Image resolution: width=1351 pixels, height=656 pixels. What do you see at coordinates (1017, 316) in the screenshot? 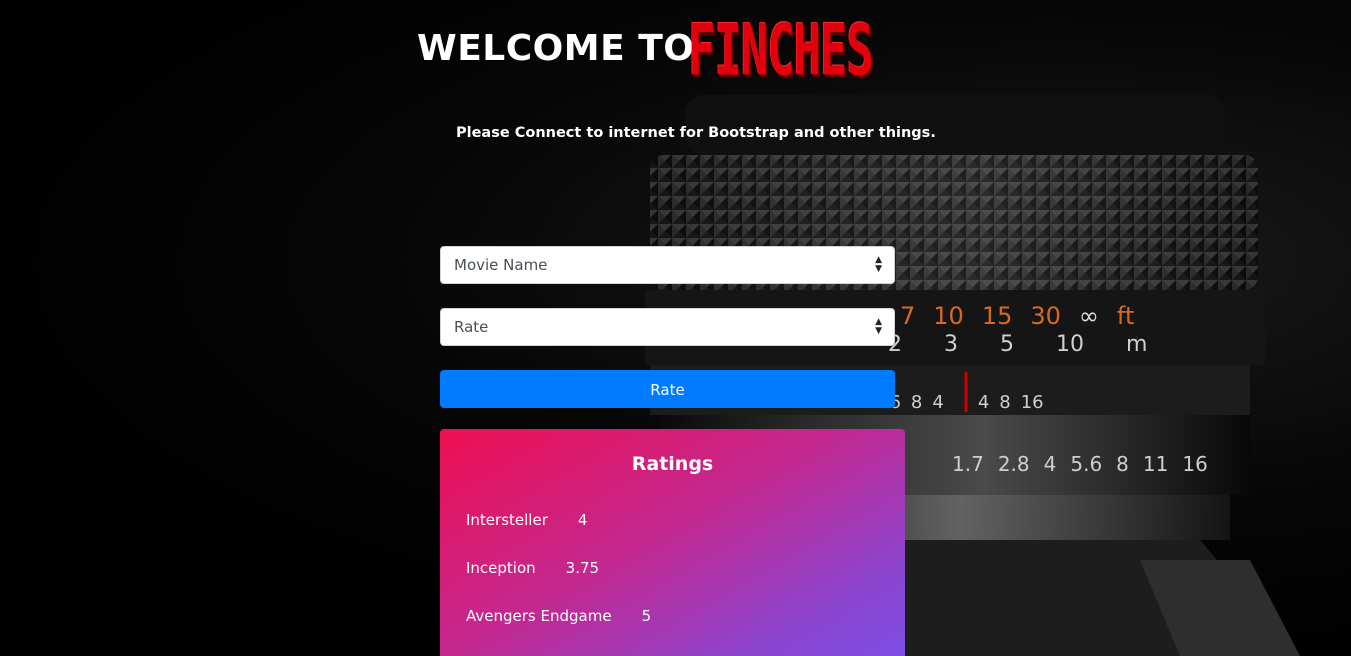
I see `lens-distance-scale: 7 10 15 30 ∞ ft` at bounding box center [1017, 316].